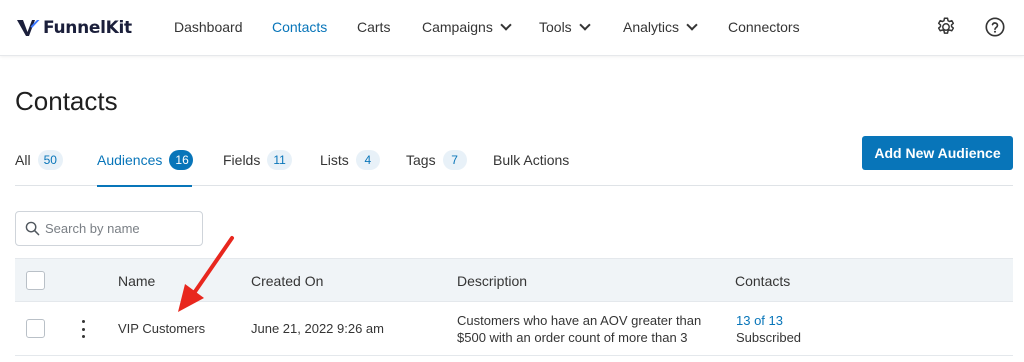 The height and width of the screenshot is (362, 1024). What do you see at coordinates (454, 160) in the screenshot?
I see `count-badge: 7` at bounding box center [454, 160].